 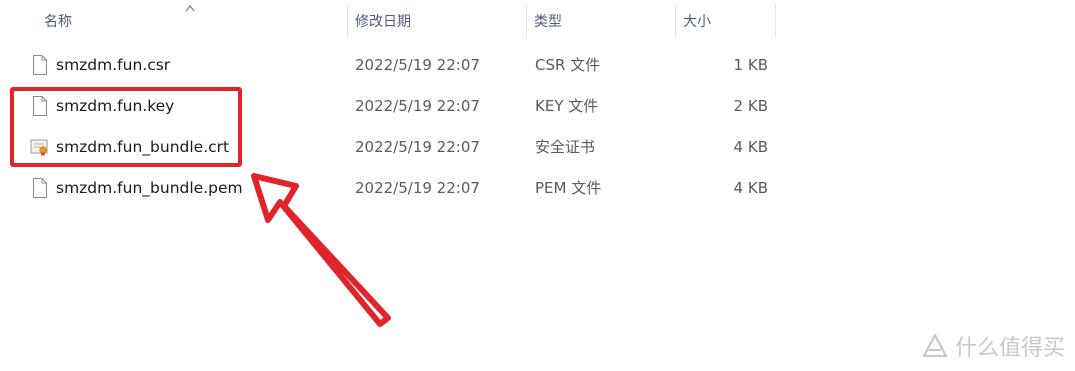 What do you see at coordinates (190, 8) in the screenshot?
I see `sort-ascending-icon` at bounding box center [190, 8].